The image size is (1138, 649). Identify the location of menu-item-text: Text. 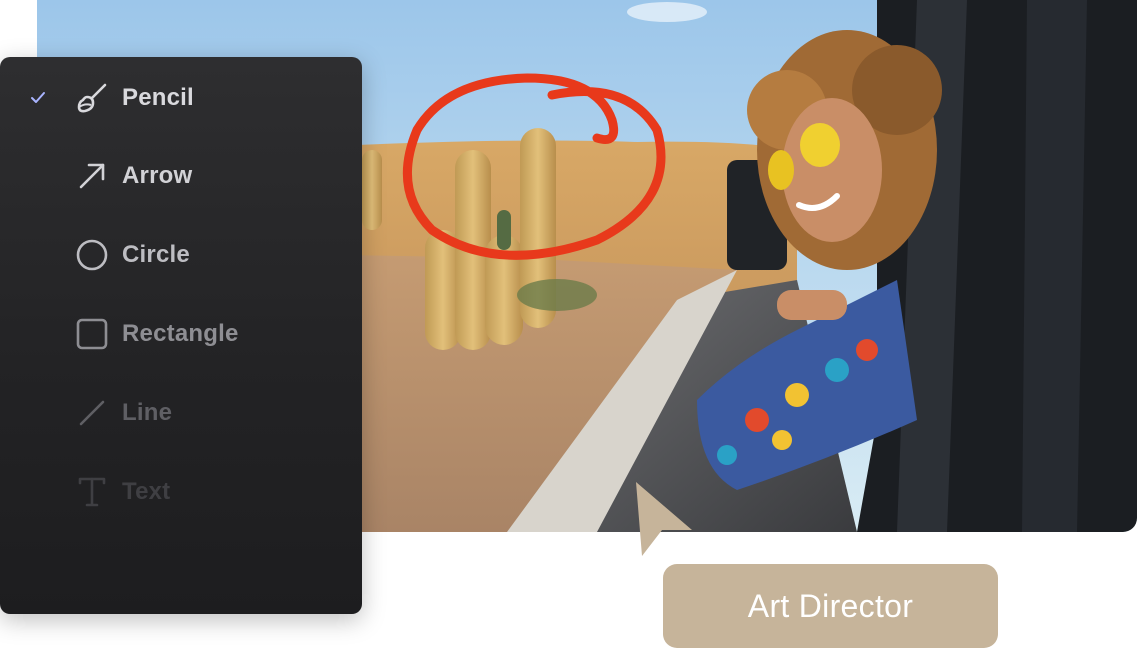
(181, 492).